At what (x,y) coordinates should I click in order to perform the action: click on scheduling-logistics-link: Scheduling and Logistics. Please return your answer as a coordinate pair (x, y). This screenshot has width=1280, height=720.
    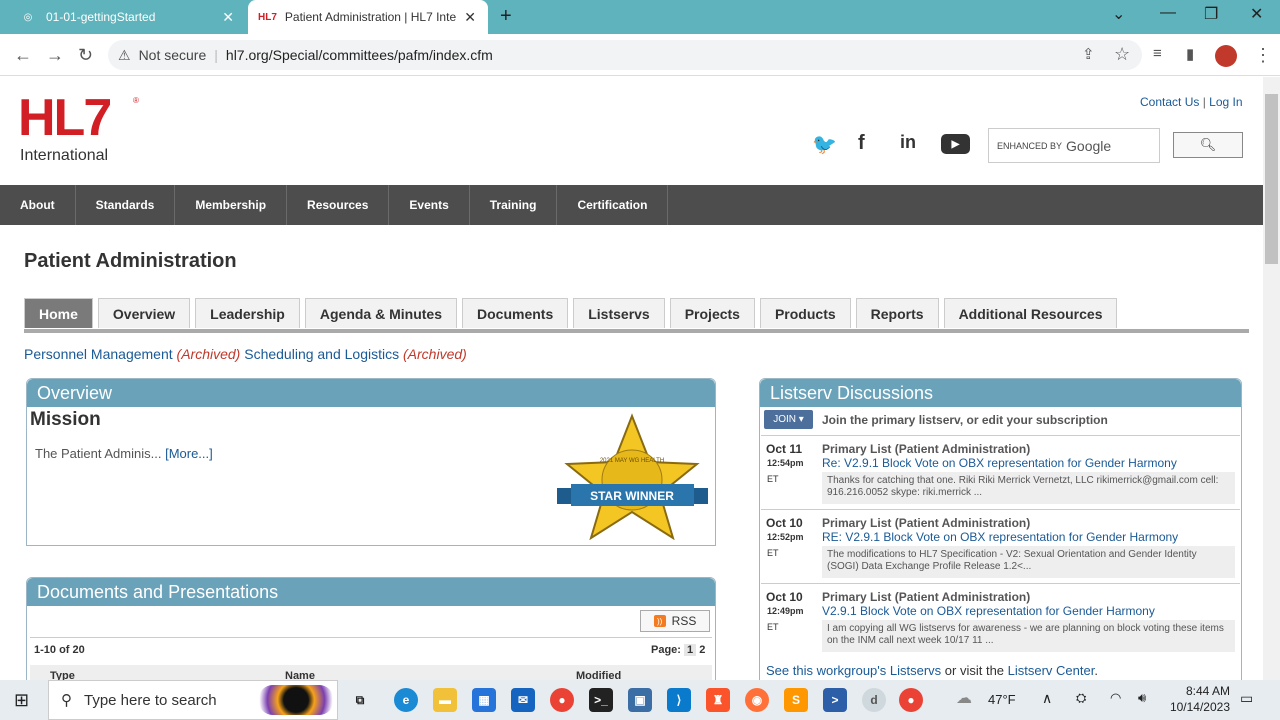
    Looking at the image, I should click on (321, 354).